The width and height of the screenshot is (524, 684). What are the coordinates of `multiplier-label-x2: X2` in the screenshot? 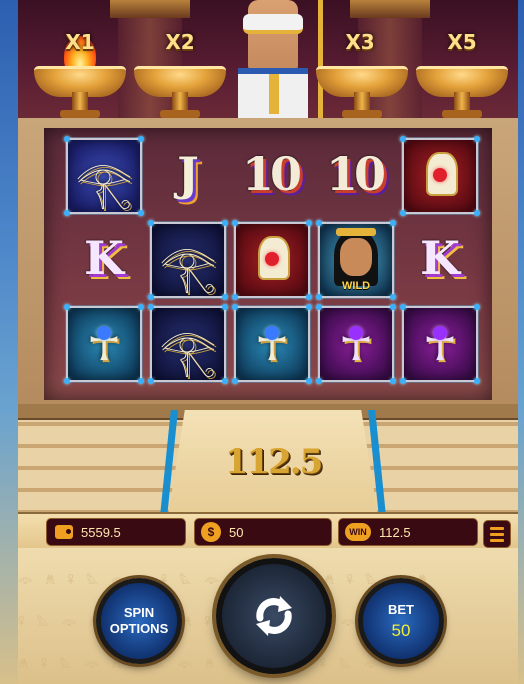 It's located at (180, 42).